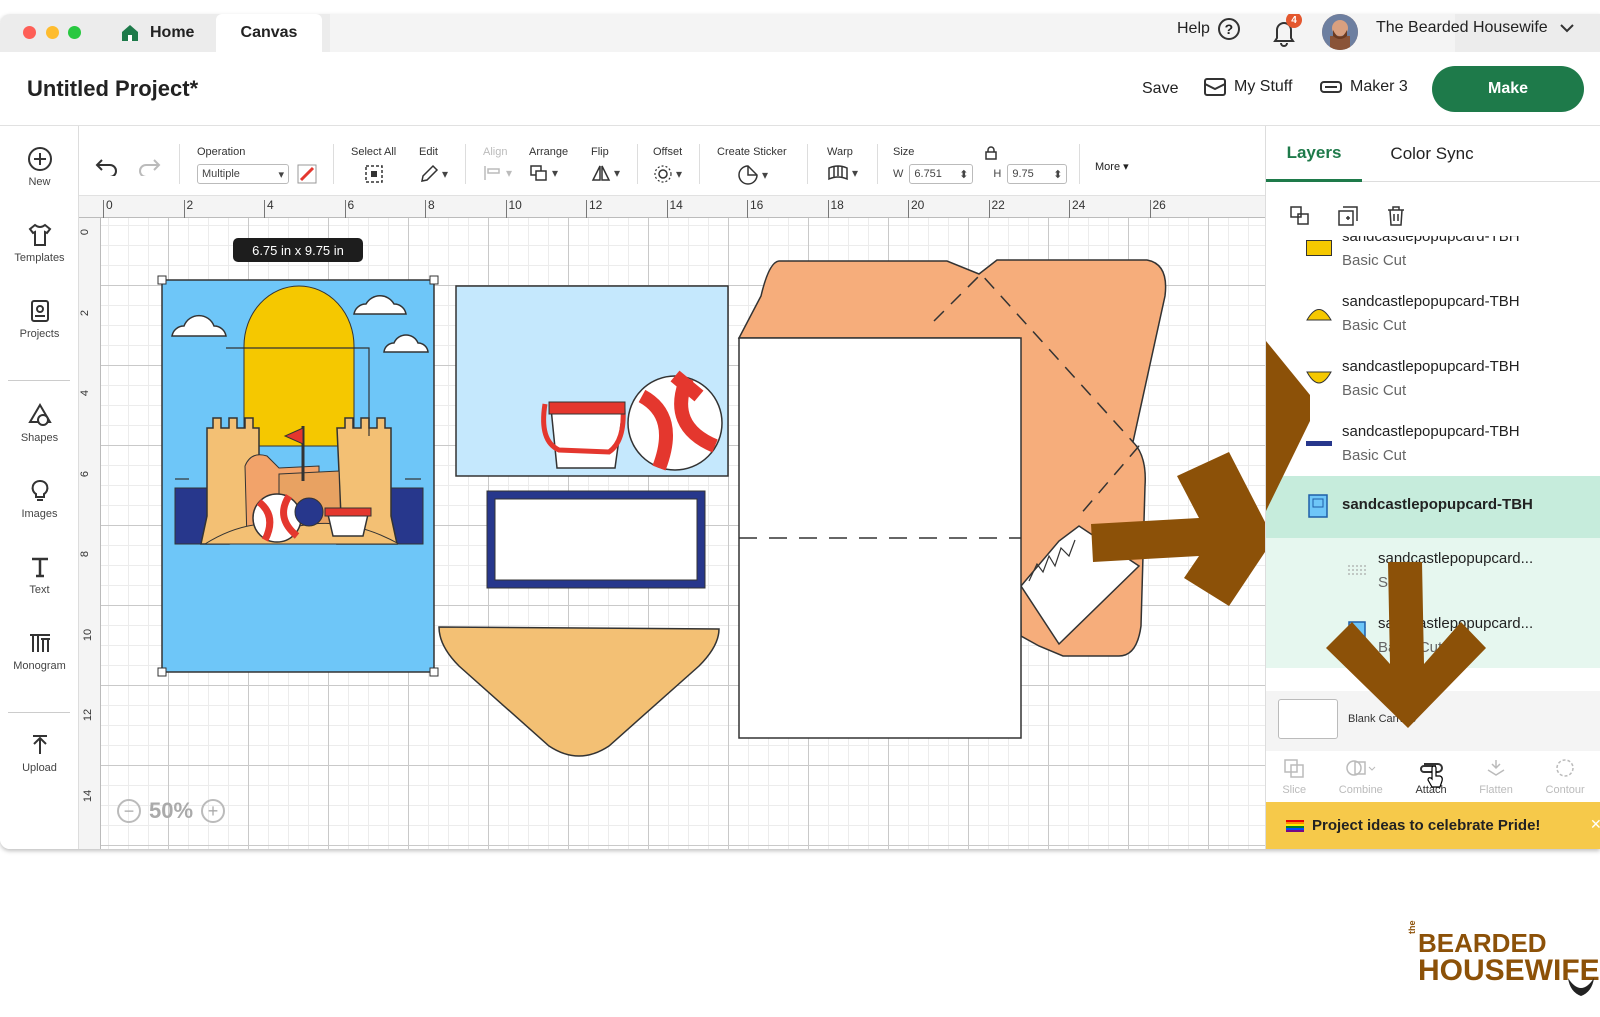 The height and width of the screenshot is (1017, 1600). What do you see at coordinates (74, 32) in the screenshot?
I see `maximize-window-button` at bounding box center [74, 32].